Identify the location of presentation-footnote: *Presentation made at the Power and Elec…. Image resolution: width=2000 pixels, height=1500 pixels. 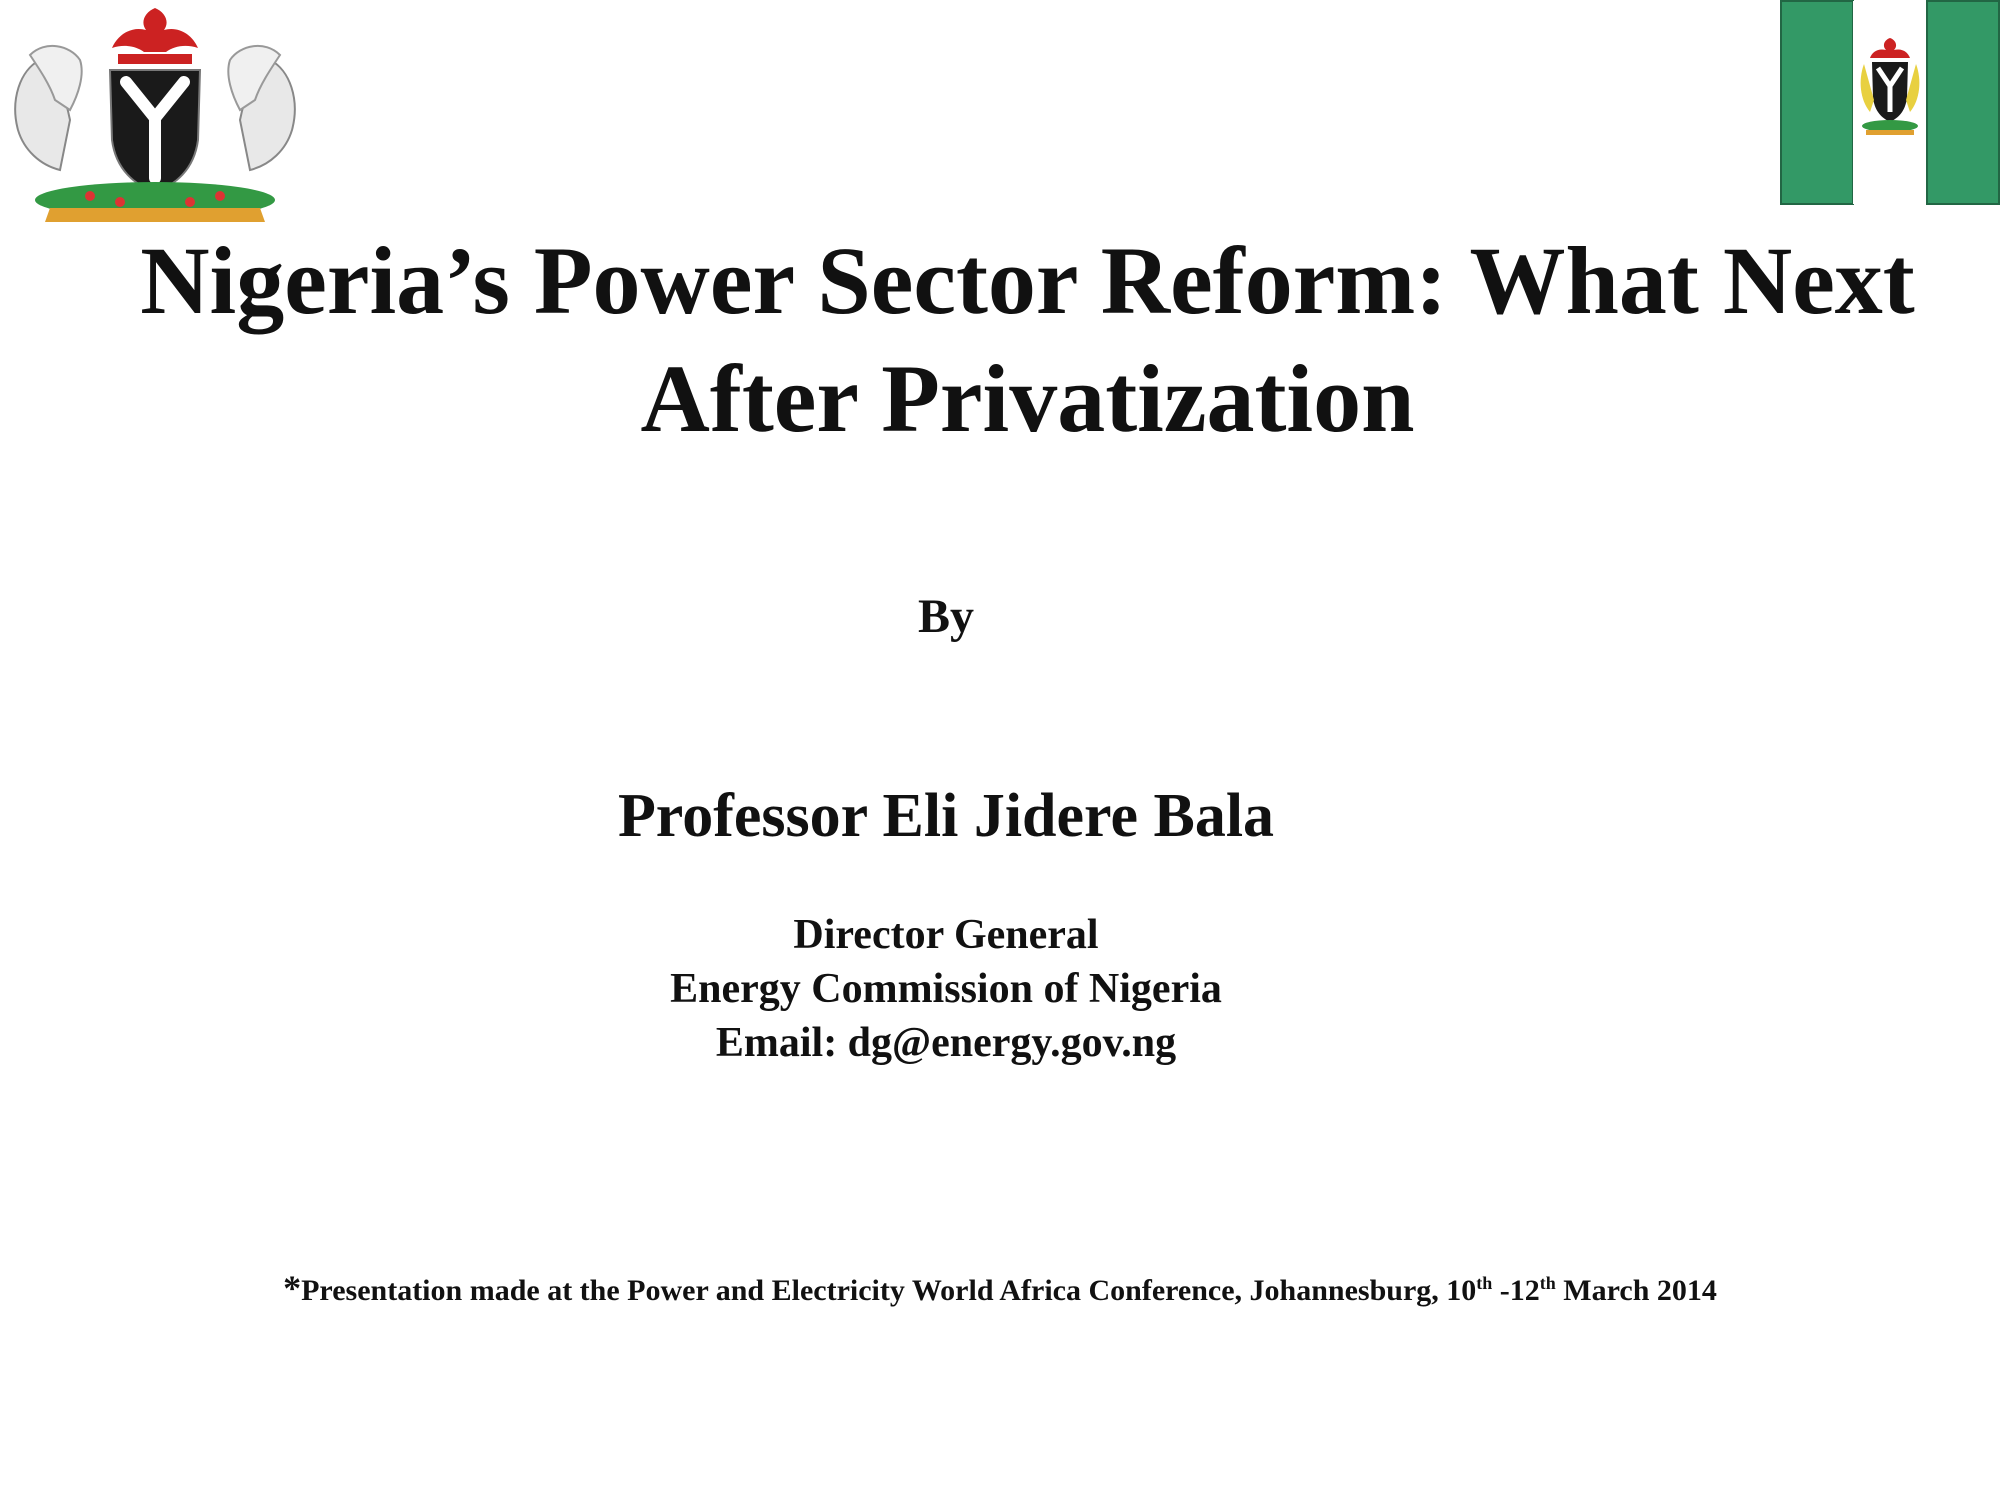
(1000, 1289).